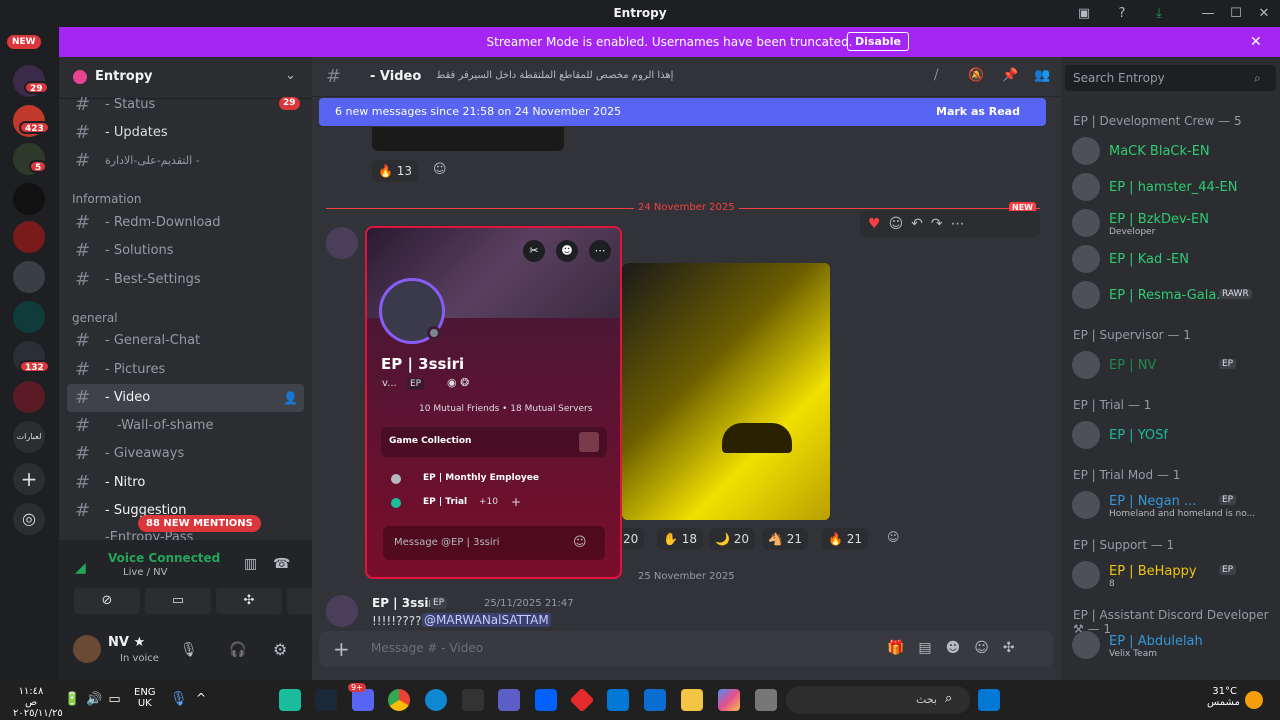 This screenshot has height=720, width=1280. What do you see at coordinates (185, 454) in the screenshot?
I see `channel-giveaways: # - Giveaways` at bounding box center [185, 454].